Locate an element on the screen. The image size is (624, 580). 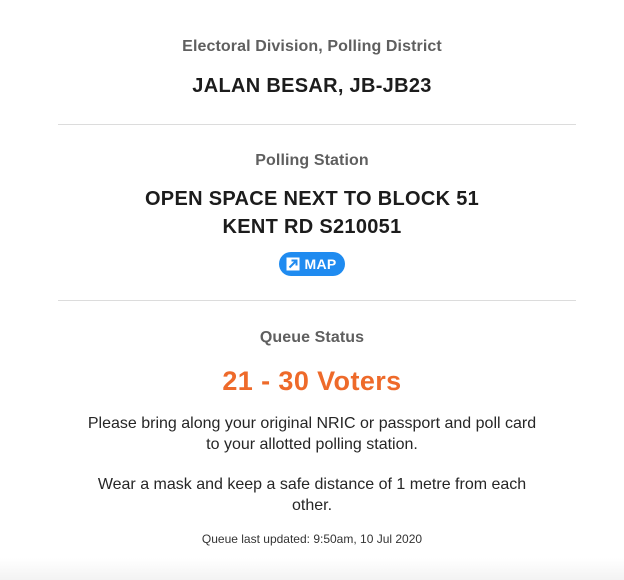
station-label: Polling Station is located at coordinates (312, 160).